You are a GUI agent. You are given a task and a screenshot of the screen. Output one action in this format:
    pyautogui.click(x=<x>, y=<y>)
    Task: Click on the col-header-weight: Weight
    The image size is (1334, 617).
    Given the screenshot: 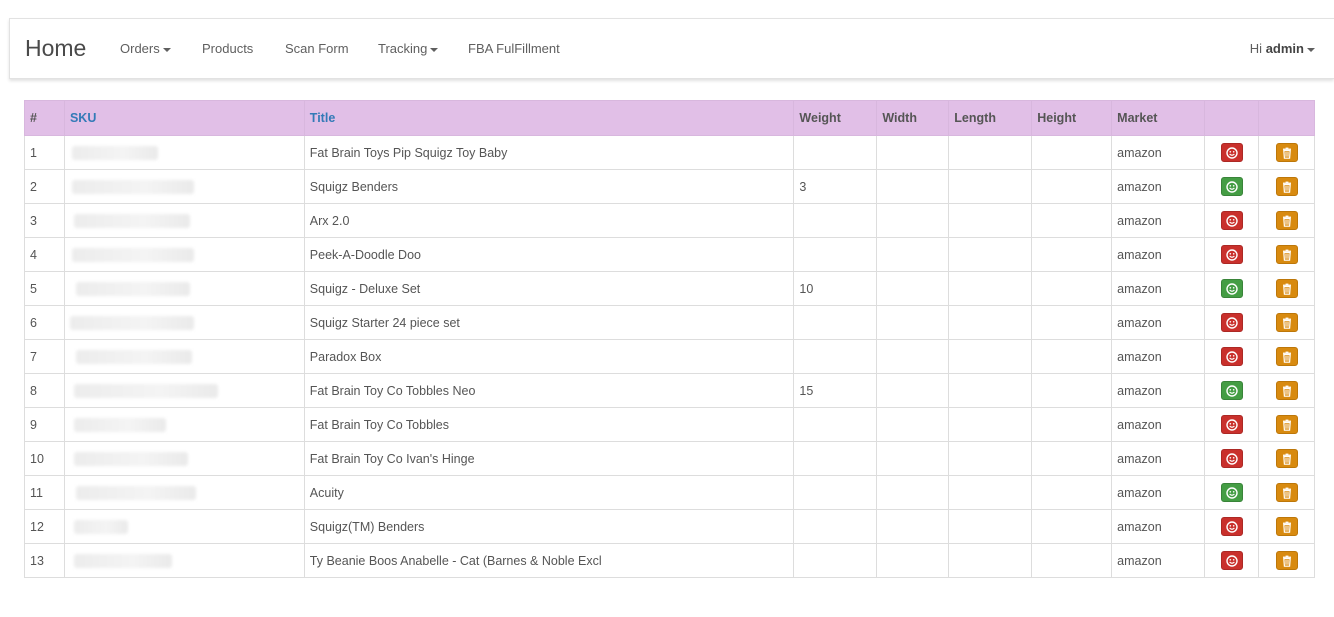 What is the action you would take?
    pyautogui.click(x=835, y=118)
    